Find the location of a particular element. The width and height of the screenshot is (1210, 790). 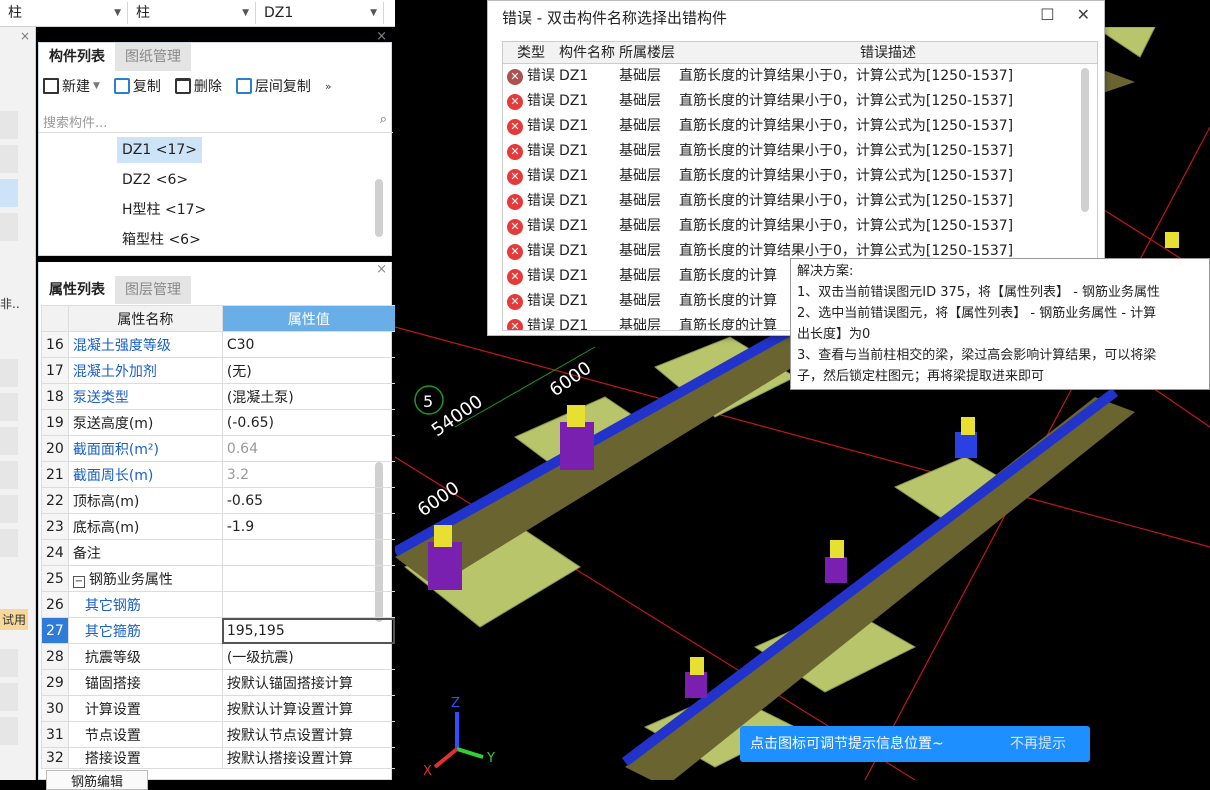

table-row: 22 顶标高(m) -0.65 is located at coordinates (218, 500).